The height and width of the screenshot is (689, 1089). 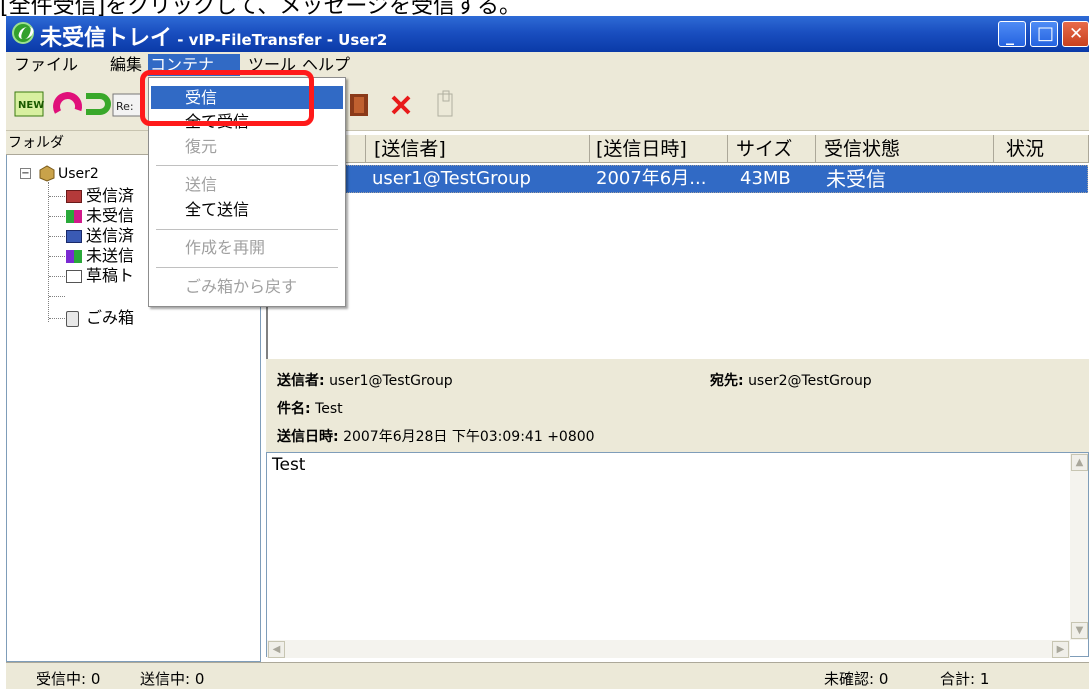 I want to click on row-sender: user1@TestGroup, so click(x=451, y=178).